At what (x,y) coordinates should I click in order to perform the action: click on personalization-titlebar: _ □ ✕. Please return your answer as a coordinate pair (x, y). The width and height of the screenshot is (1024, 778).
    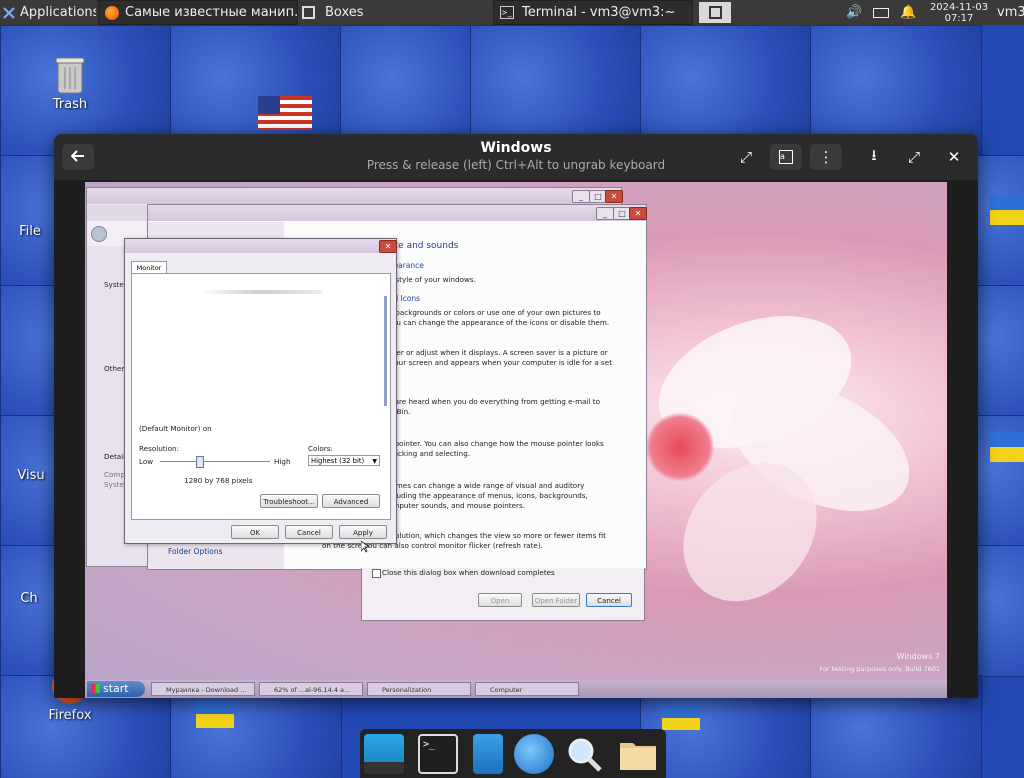
    Looking at the image, I should click on (397, 213).